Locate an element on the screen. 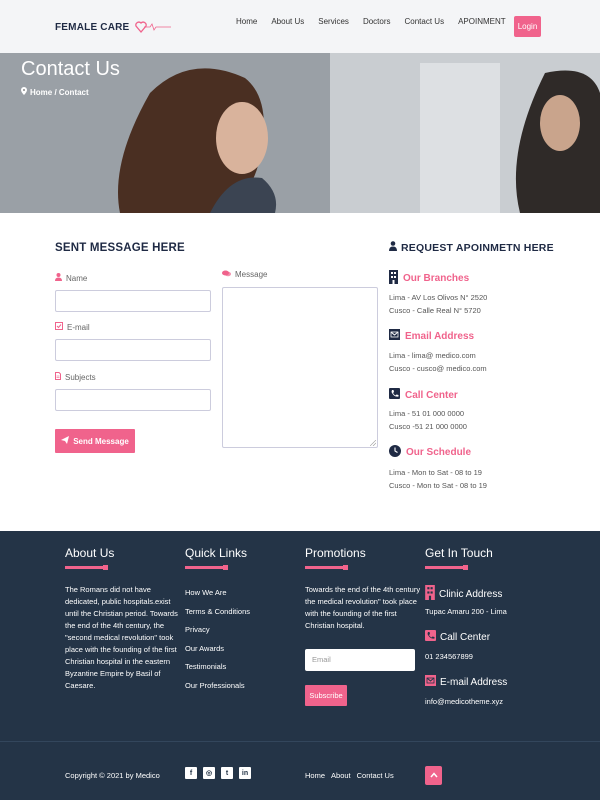 This screenshot has width=600, height=800. user-md-icon is located at coordinates (393, 247).